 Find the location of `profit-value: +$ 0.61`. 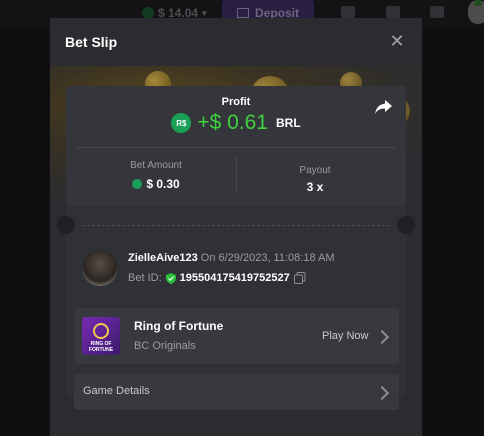

profit-value: +$ 0.61 is located at coordinates (232, 122).